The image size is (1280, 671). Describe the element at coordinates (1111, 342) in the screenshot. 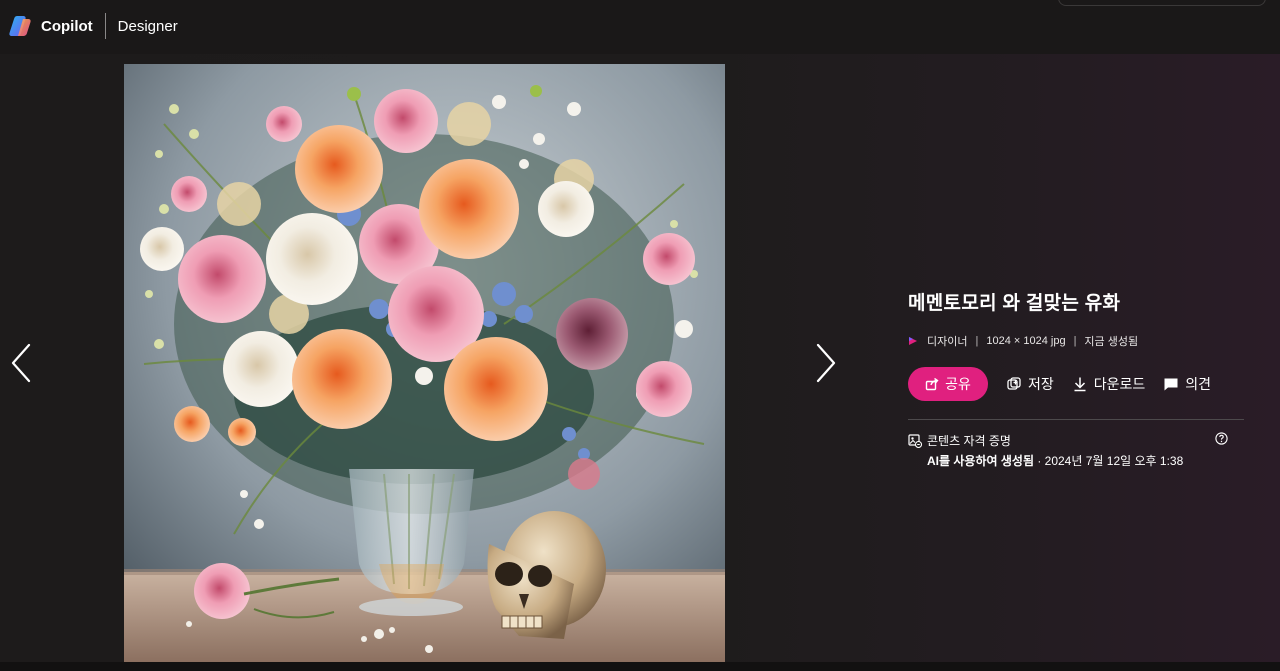

I see `image-status: 지금 생성됨` at that location.